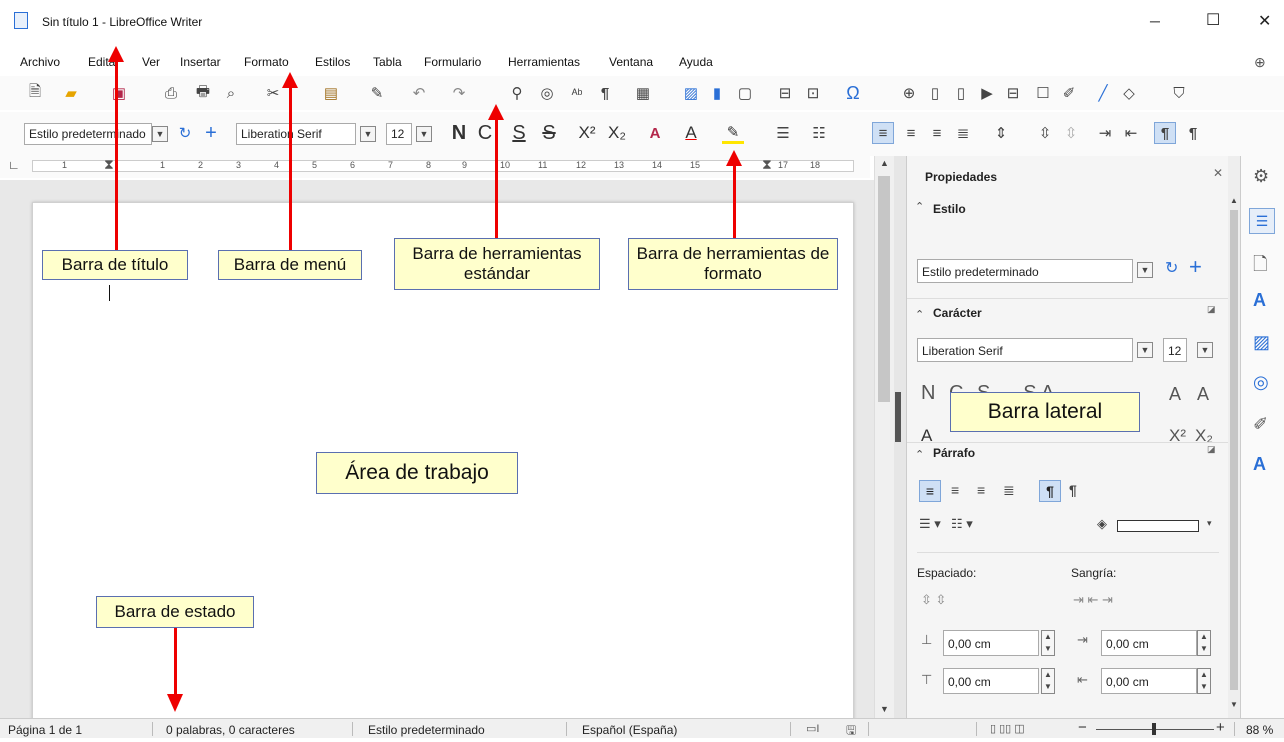 Image resolution: width=1284 pixels, height=742 pixels. I want to click on bold-button: N, so click(459, 133).